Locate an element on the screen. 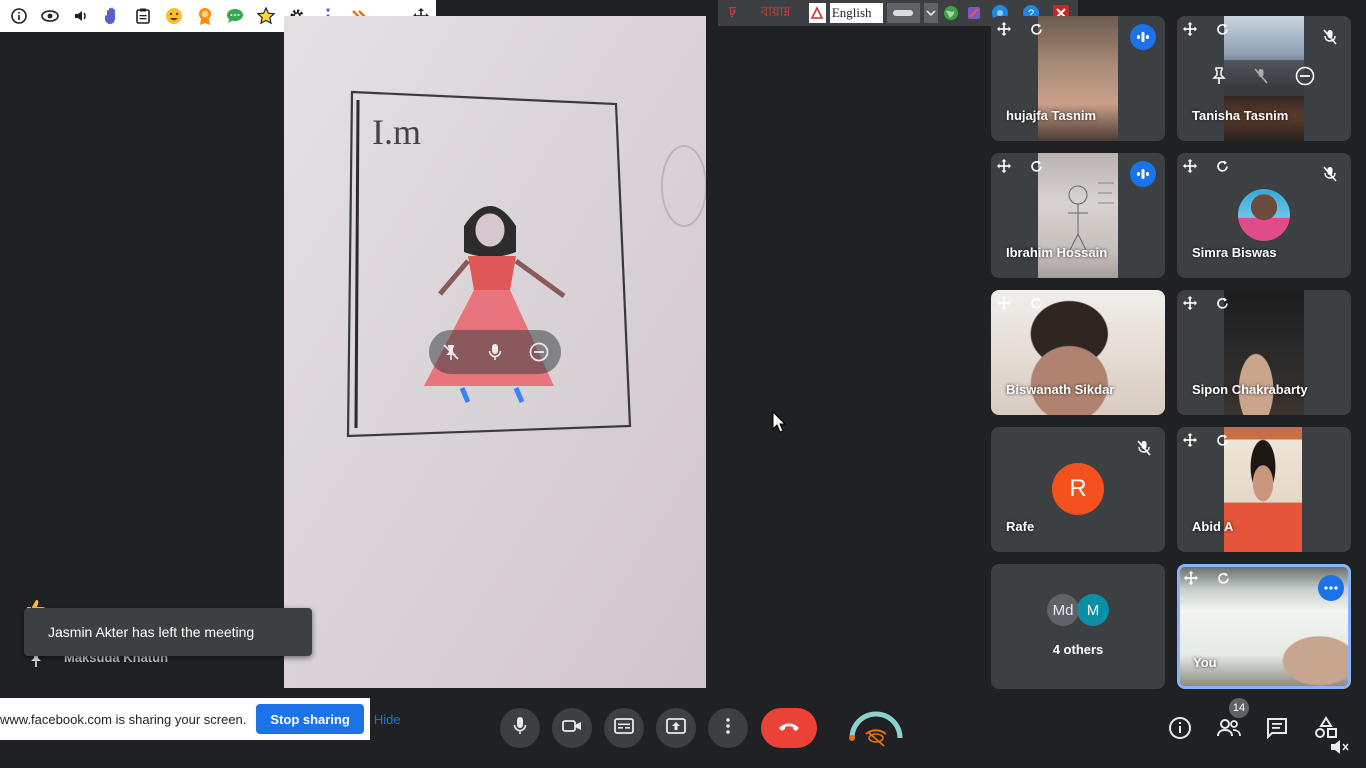 Image resolution: width=1366 pixels, height=768 pixels. chat-icon is located at coordinates (1277, 730).